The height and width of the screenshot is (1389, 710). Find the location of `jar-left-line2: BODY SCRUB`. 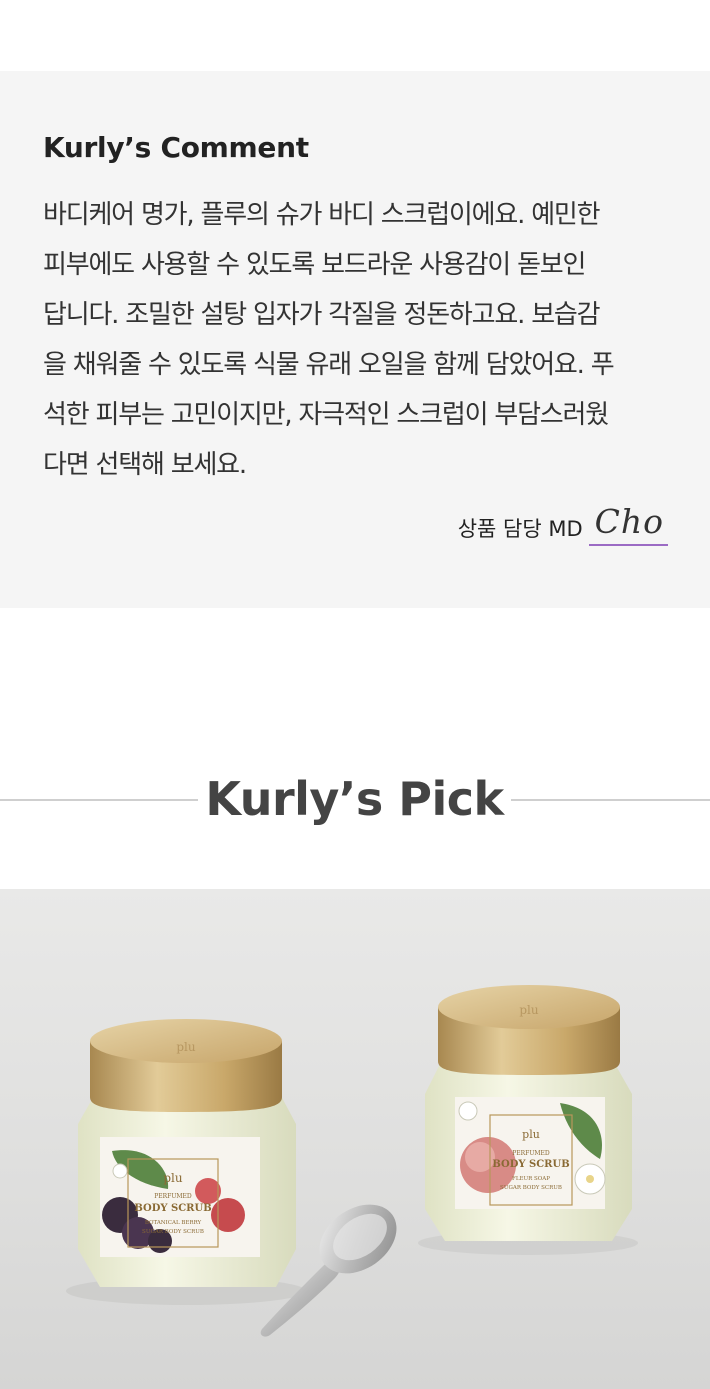

jar-left-line2: BODY SCRUB is located at coordinates (172, 1208).